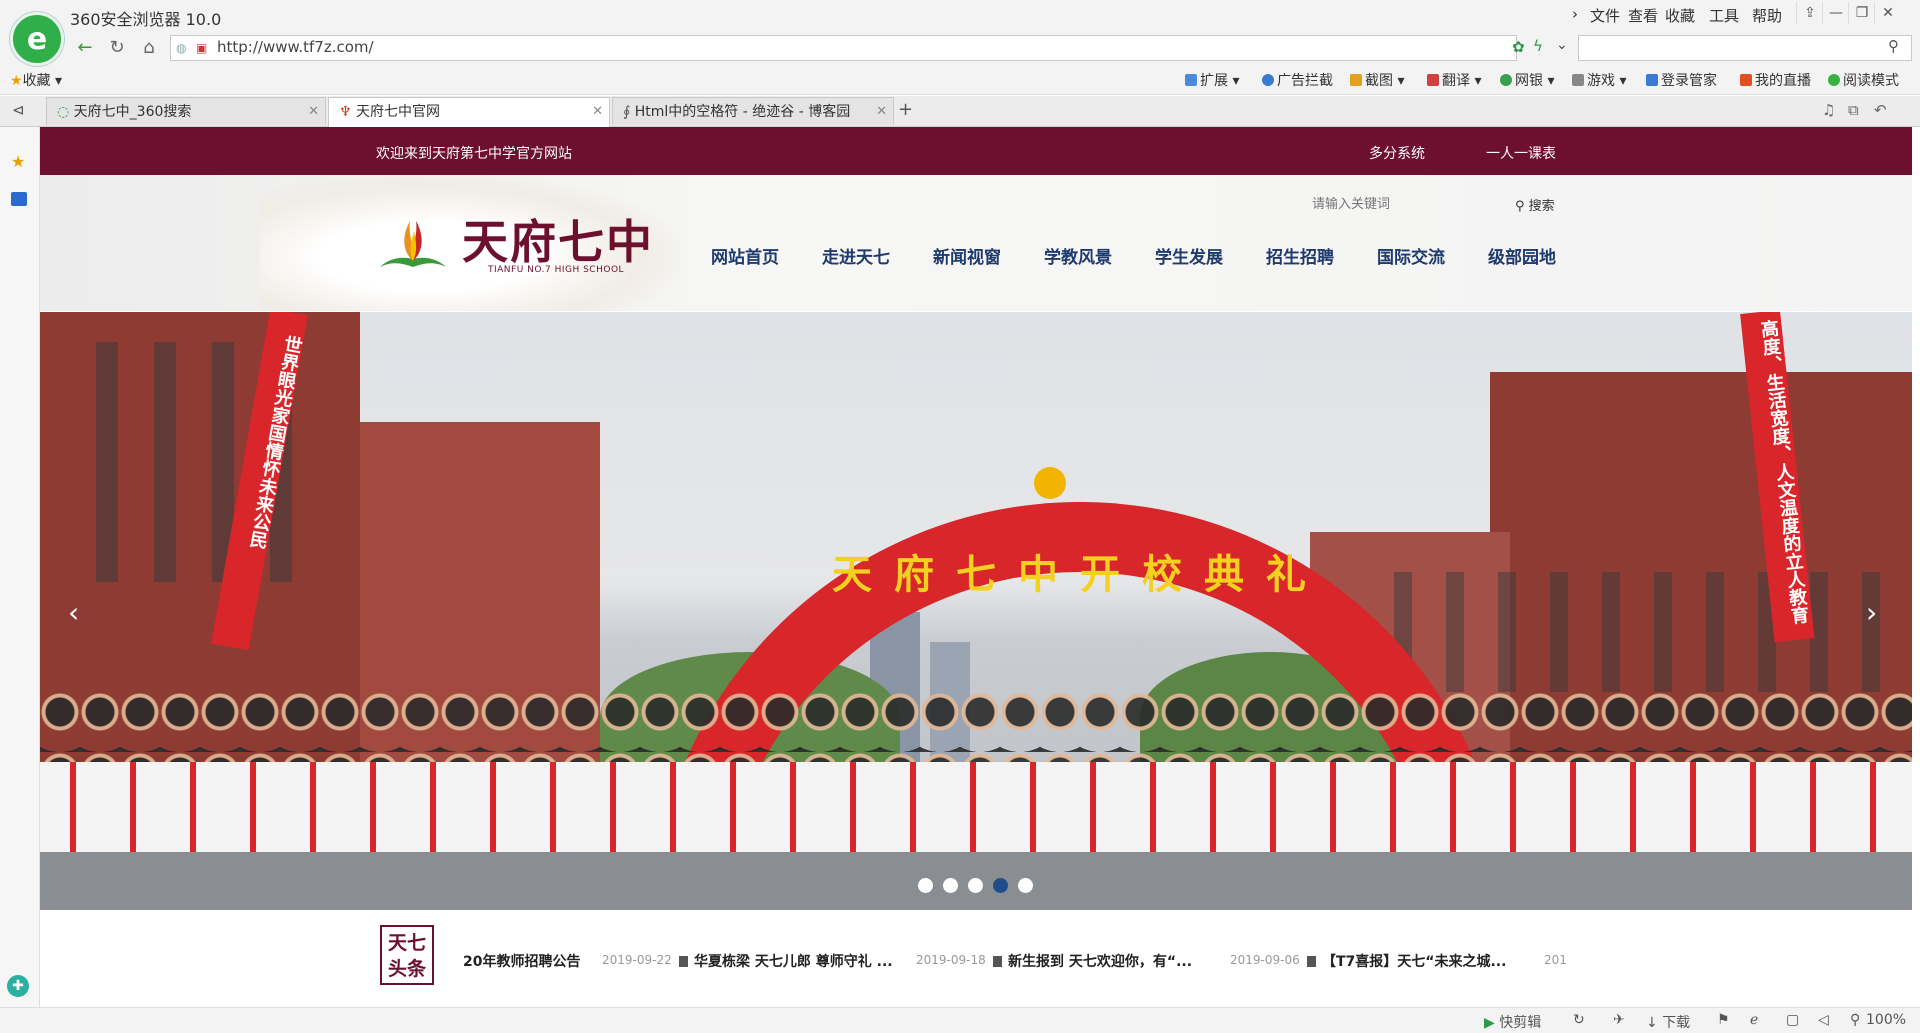  Describe the element at coordinates (1411, 255) in the screenshot. I see `nav-international: 国际交流` at that location.